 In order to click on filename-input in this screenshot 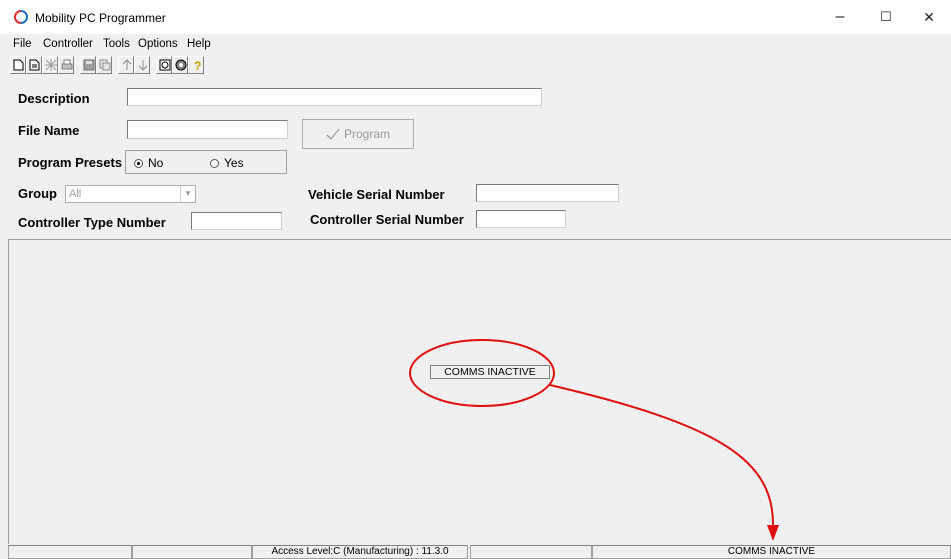, I will do `click(207, 129)`.